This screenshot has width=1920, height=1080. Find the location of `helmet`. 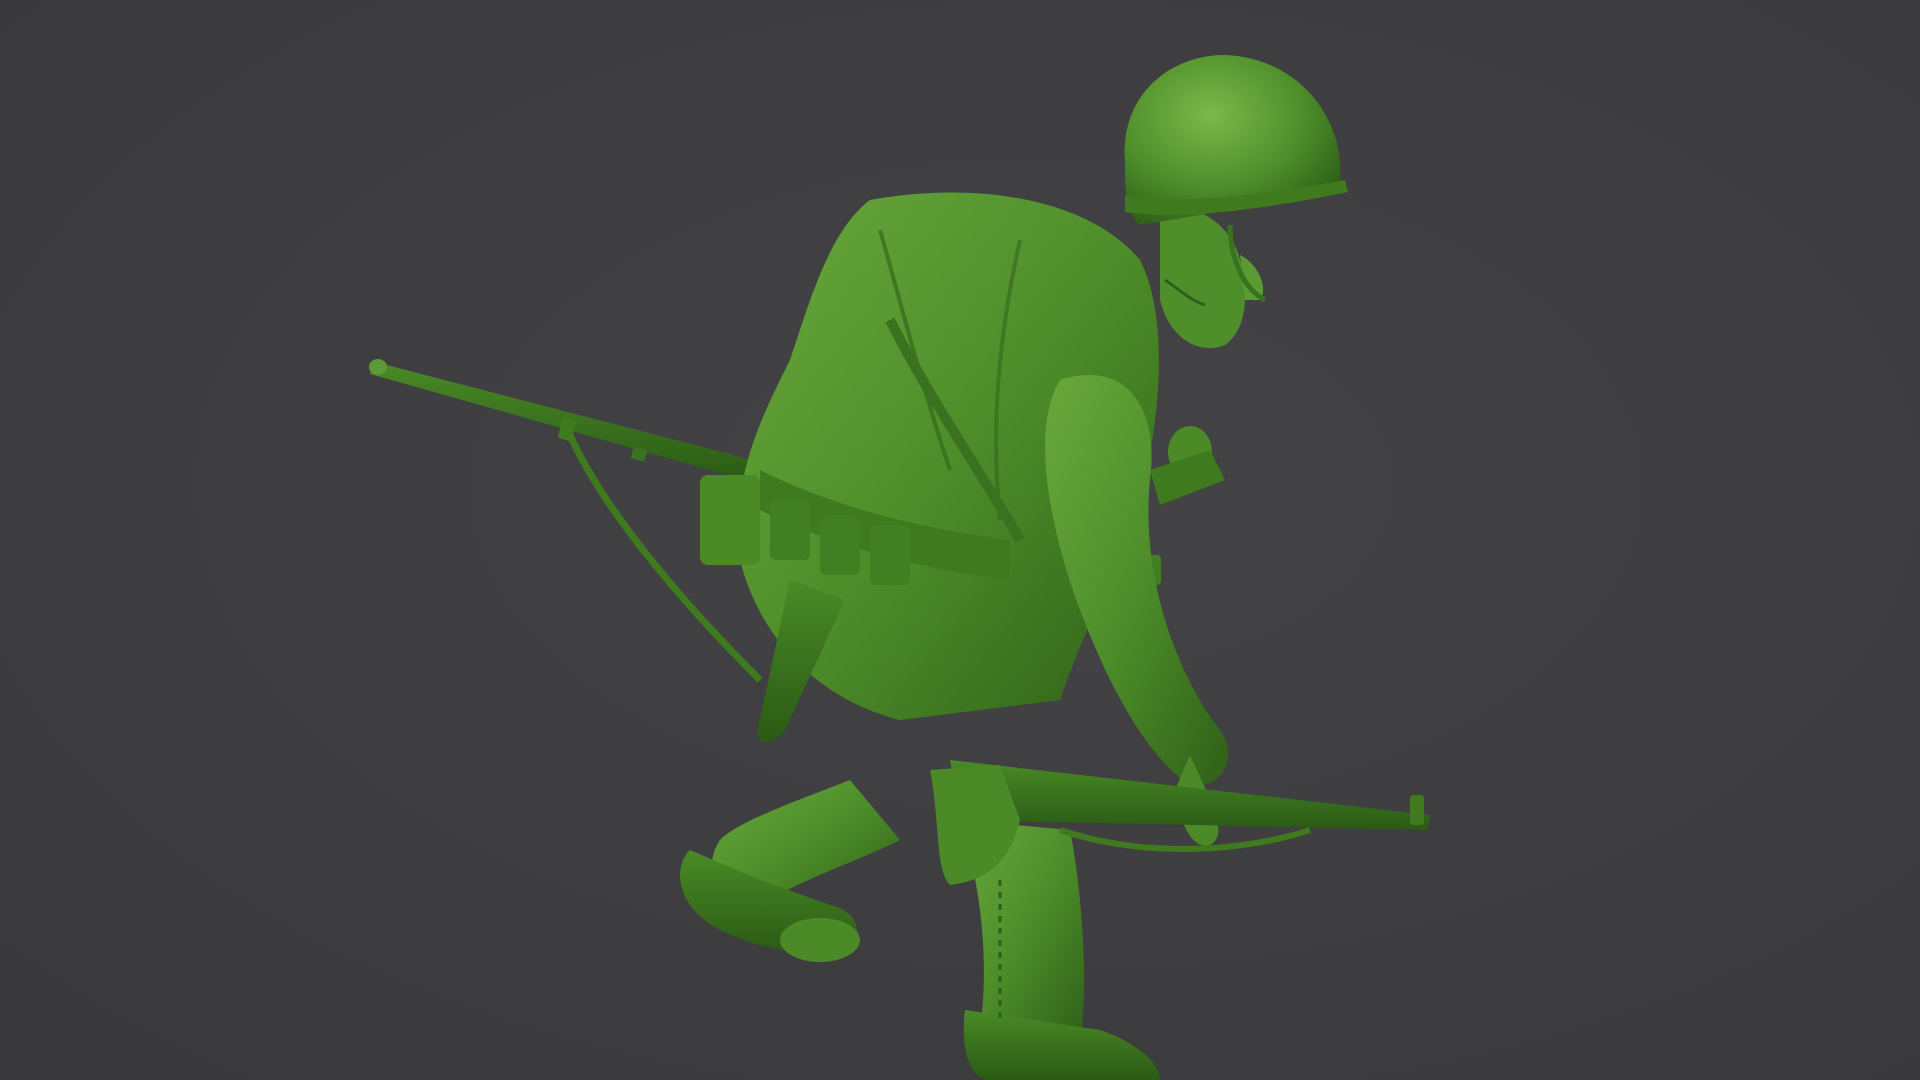

helmet is located at coordinates (1236, 179).